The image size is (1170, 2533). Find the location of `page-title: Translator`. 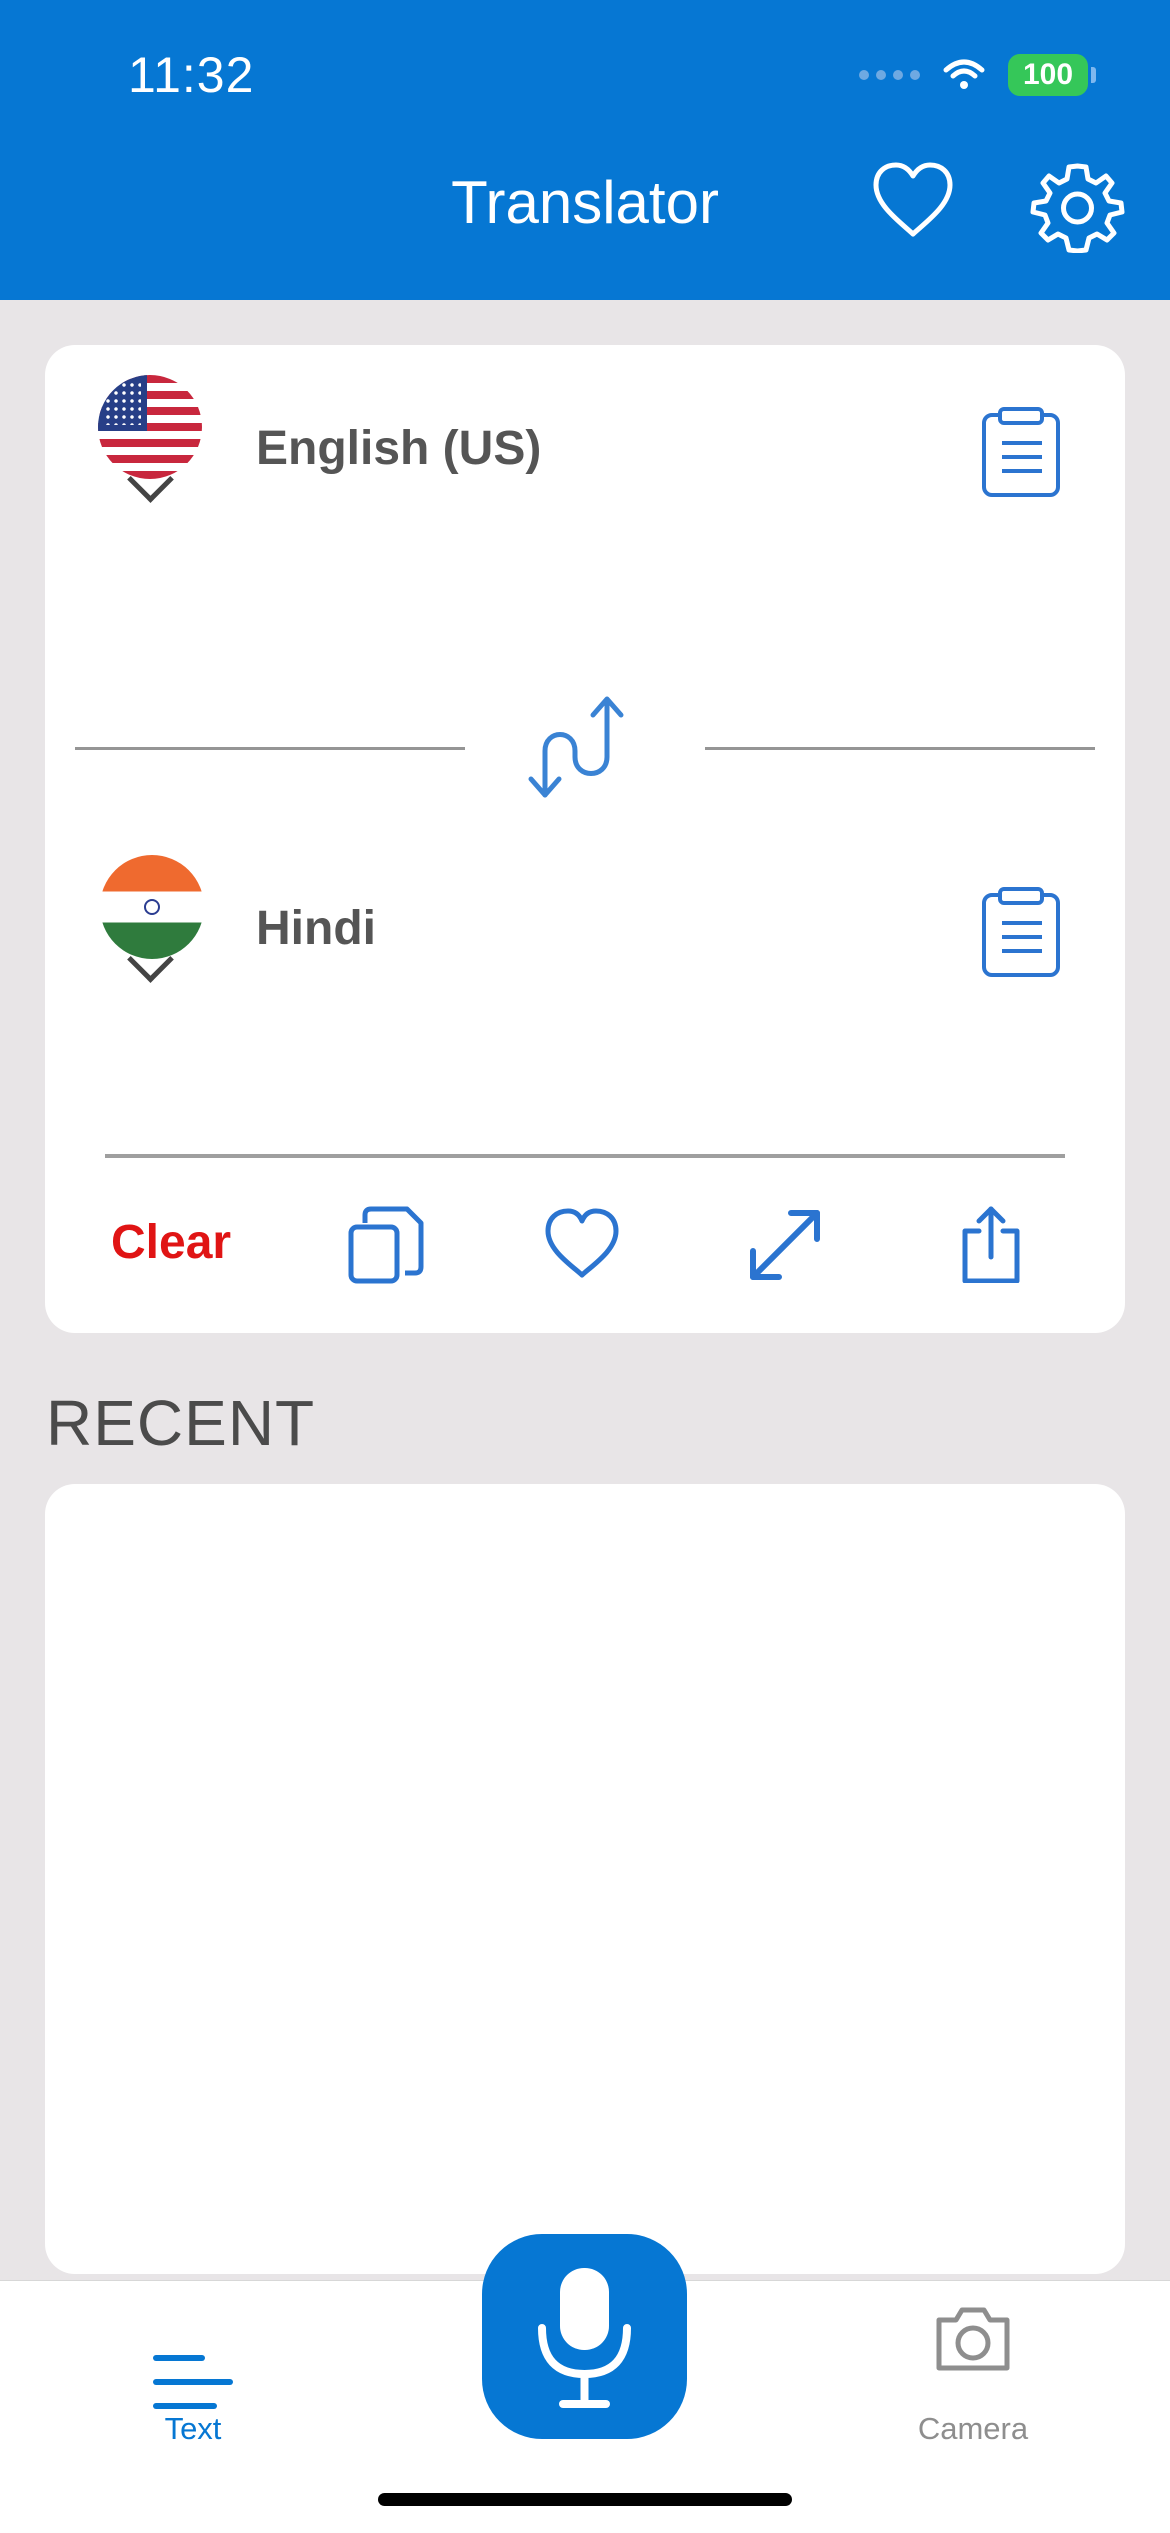

page-title: Translator is located at coordinates (585, 202).